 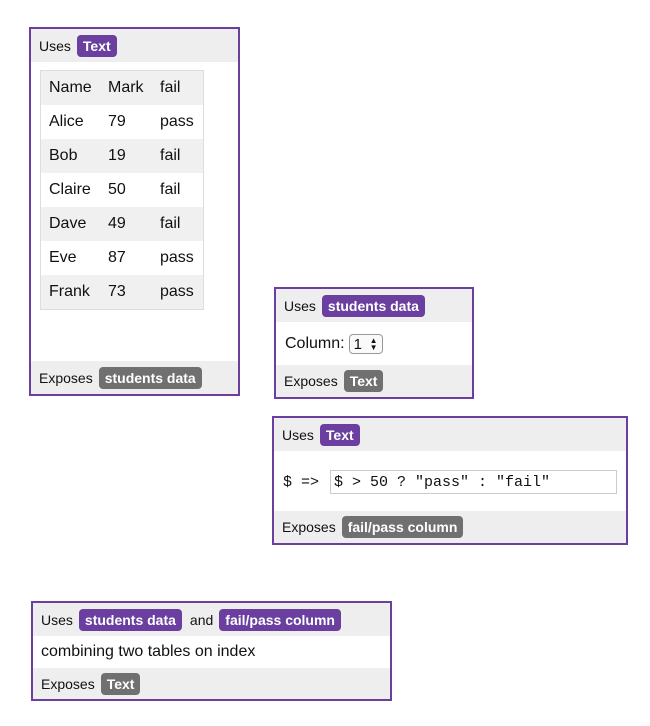 What do you see at coordinates (315, 343) in the screenshot?
I see `column-label: Column:` at bounding box center [315, 343].